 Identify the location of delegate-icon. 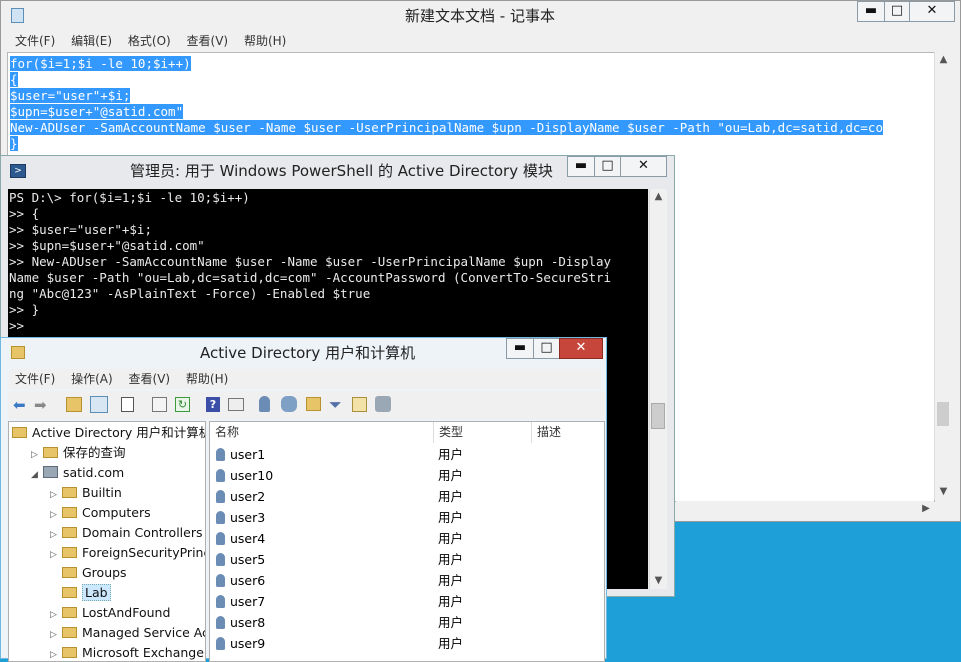
(383, 404).